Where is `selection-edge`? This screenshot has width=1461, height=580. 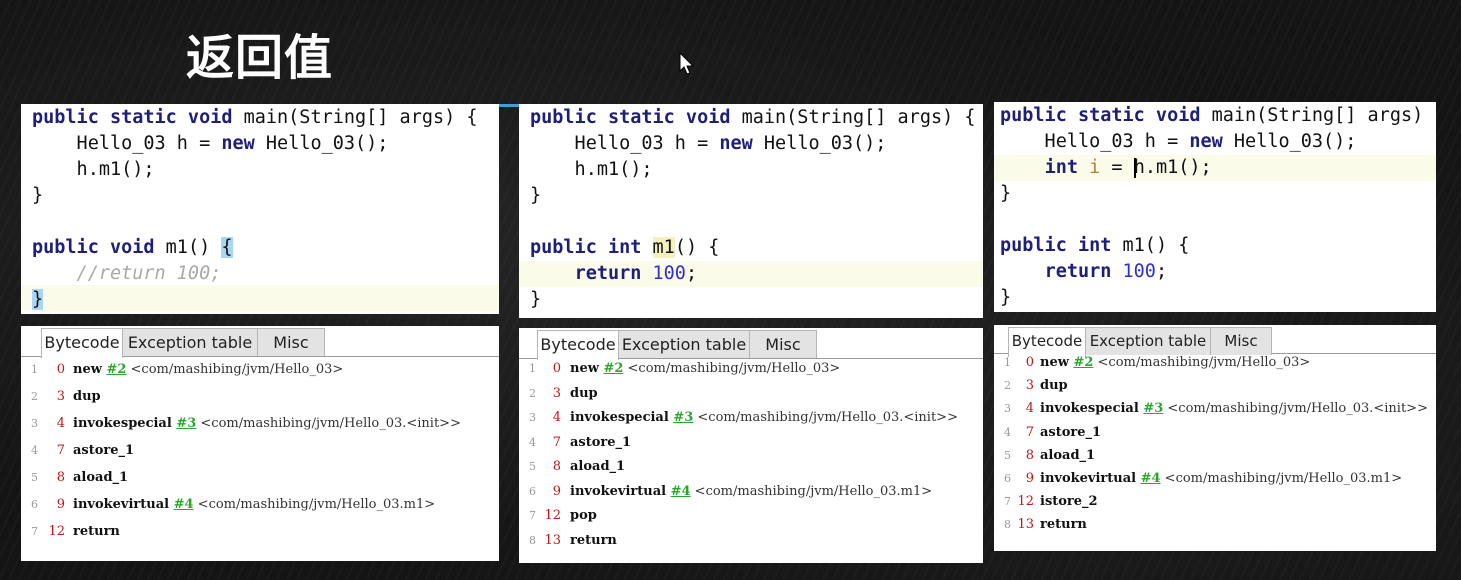
selection-edge is located at coordinates (510, 105).